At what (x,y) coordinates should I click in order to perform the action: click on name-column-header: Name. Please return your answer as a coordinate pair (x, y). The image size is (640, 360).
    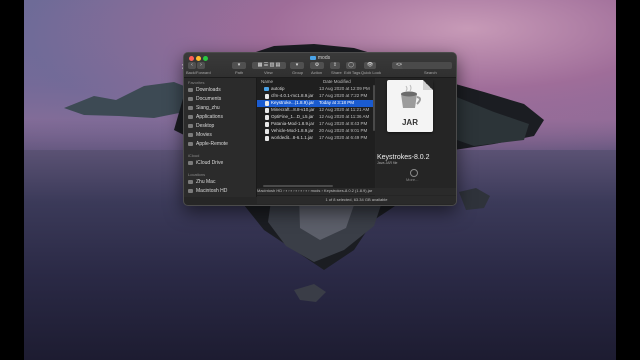
    Looking at the image, I should click on (267, 82).